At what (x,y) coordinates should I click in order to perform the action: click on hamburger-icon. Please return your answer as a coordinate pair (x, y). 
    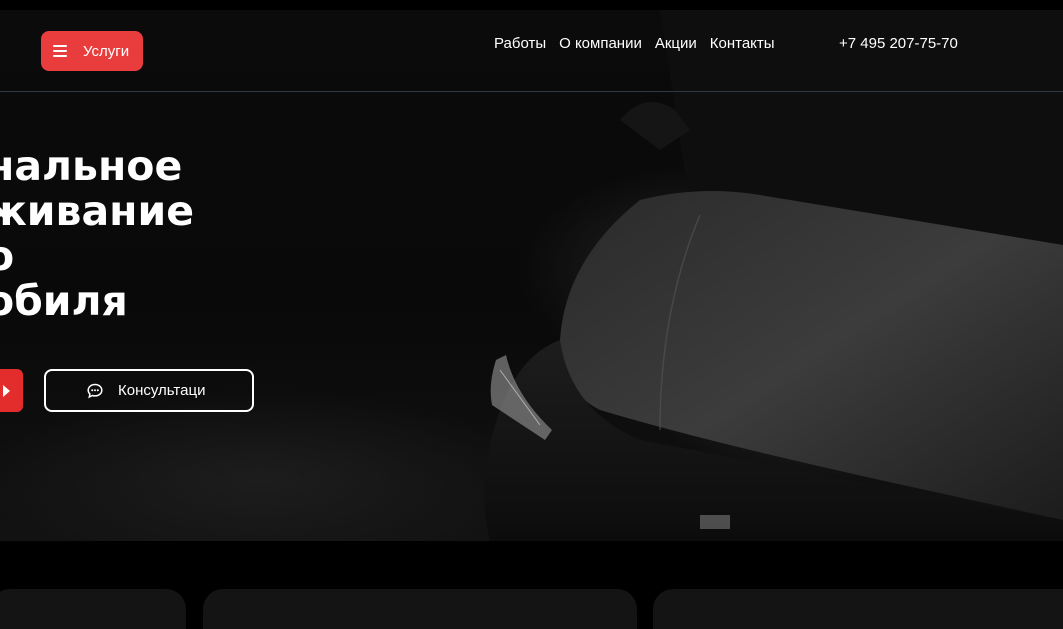
    Looking at the image, I should click on (60, 51).